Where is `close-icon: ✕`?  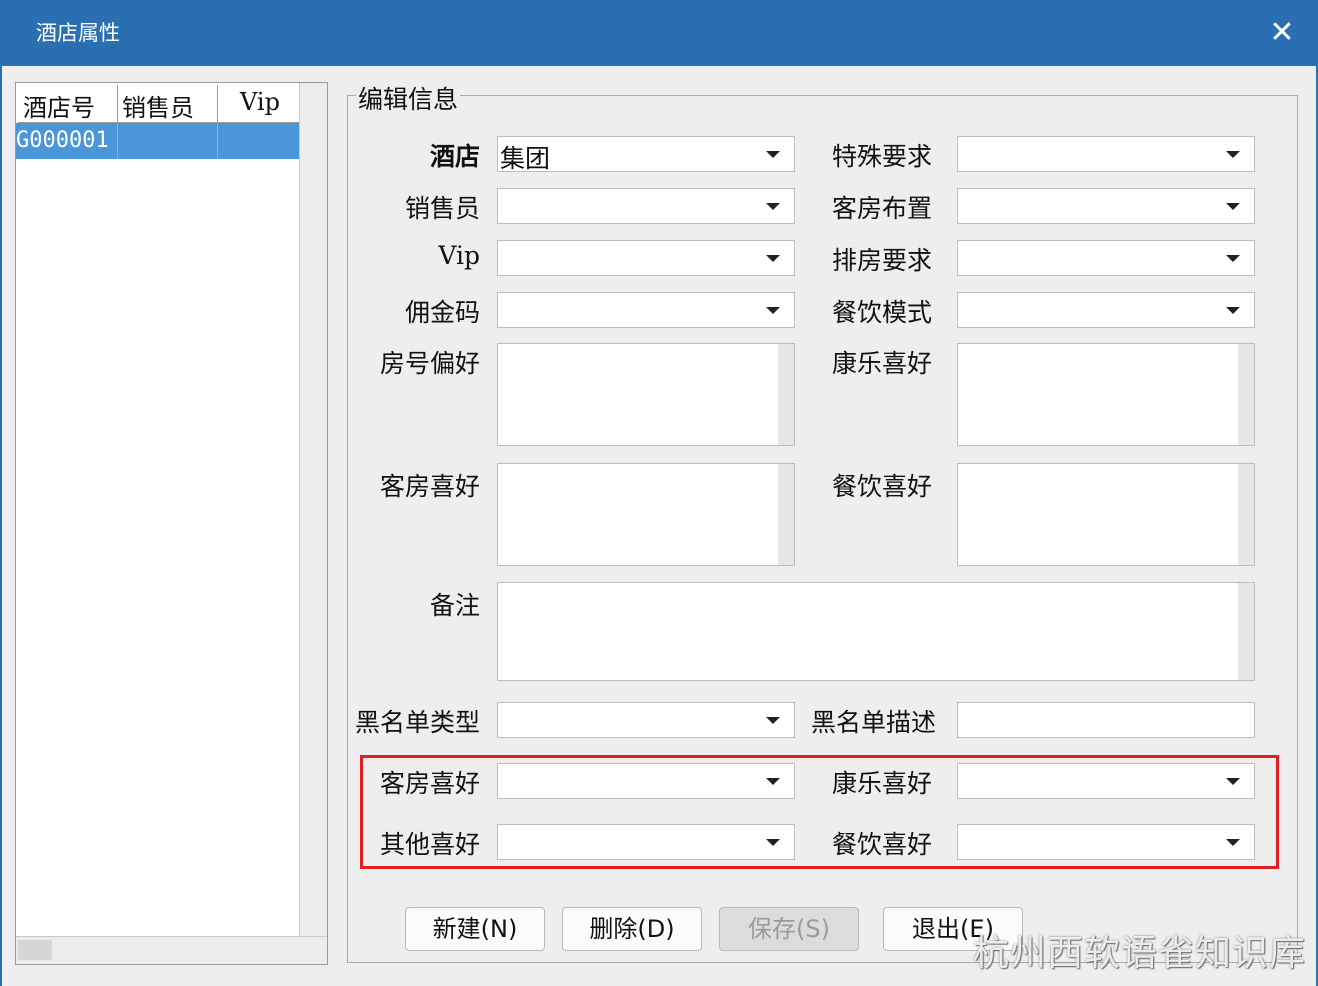
close-icon: ✕ is located at coordinates (1282, 33).